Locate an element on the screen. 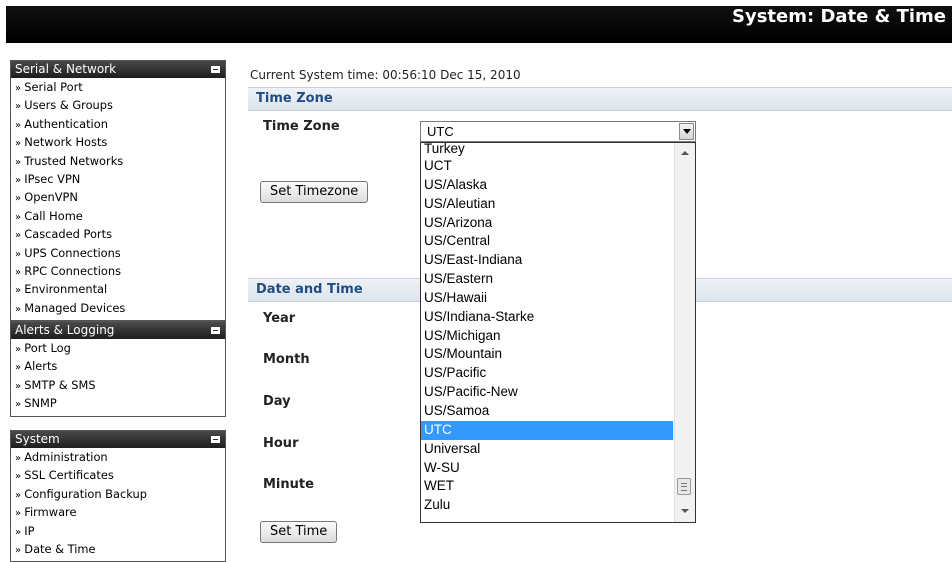 This screenshot has height=562, width=952. timezone-option: US/Aleutian is located at coordinates (547, 204).